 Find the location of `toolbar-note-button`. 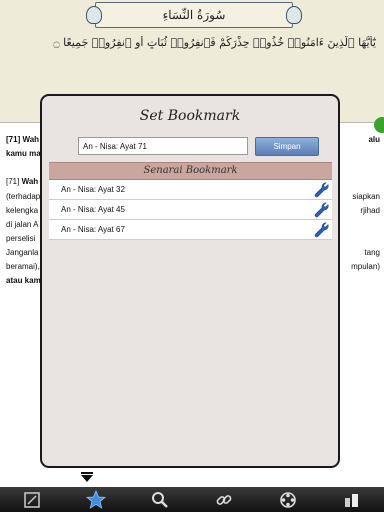

toolbar-note-button is located at coordinates (32, 500).